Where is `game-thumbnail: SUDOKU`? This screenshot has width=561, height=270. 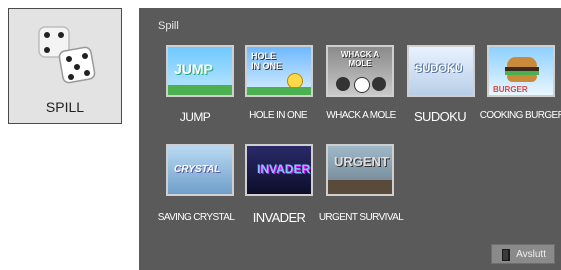 game-thumbnail: SUDOKU is located at coordinates (441, 71).